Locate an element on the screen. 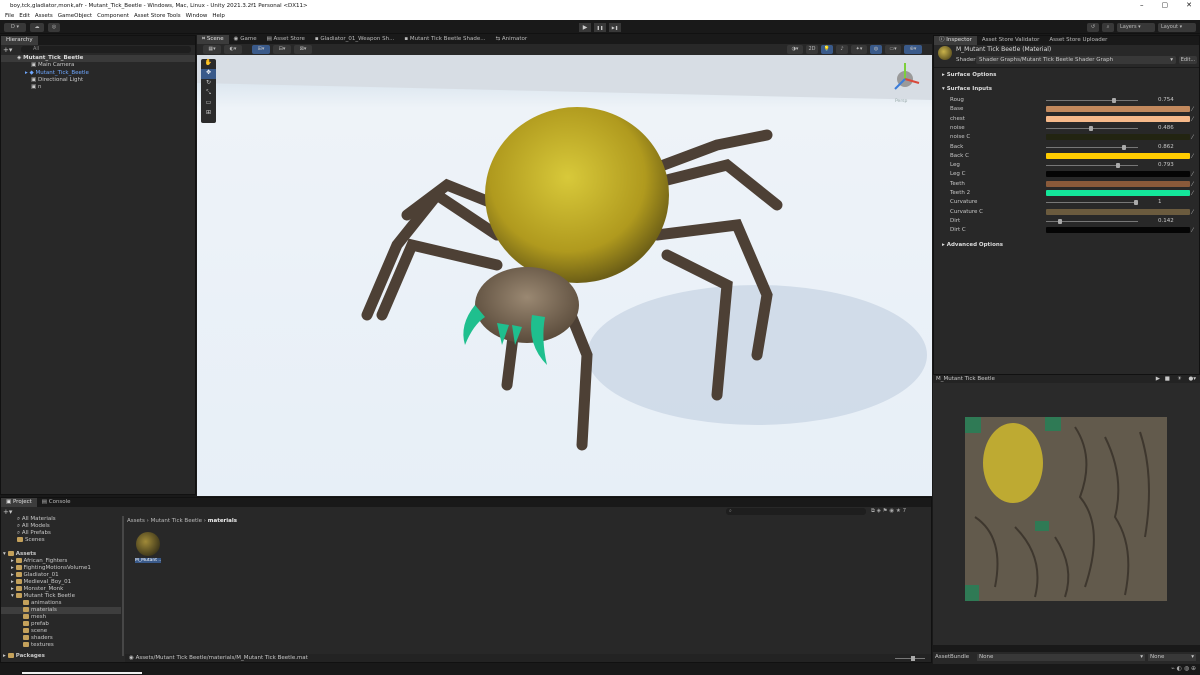 This screenshot has height=675, width=1200. cloud-icon: ☁ is located at coordinates (37, 27).